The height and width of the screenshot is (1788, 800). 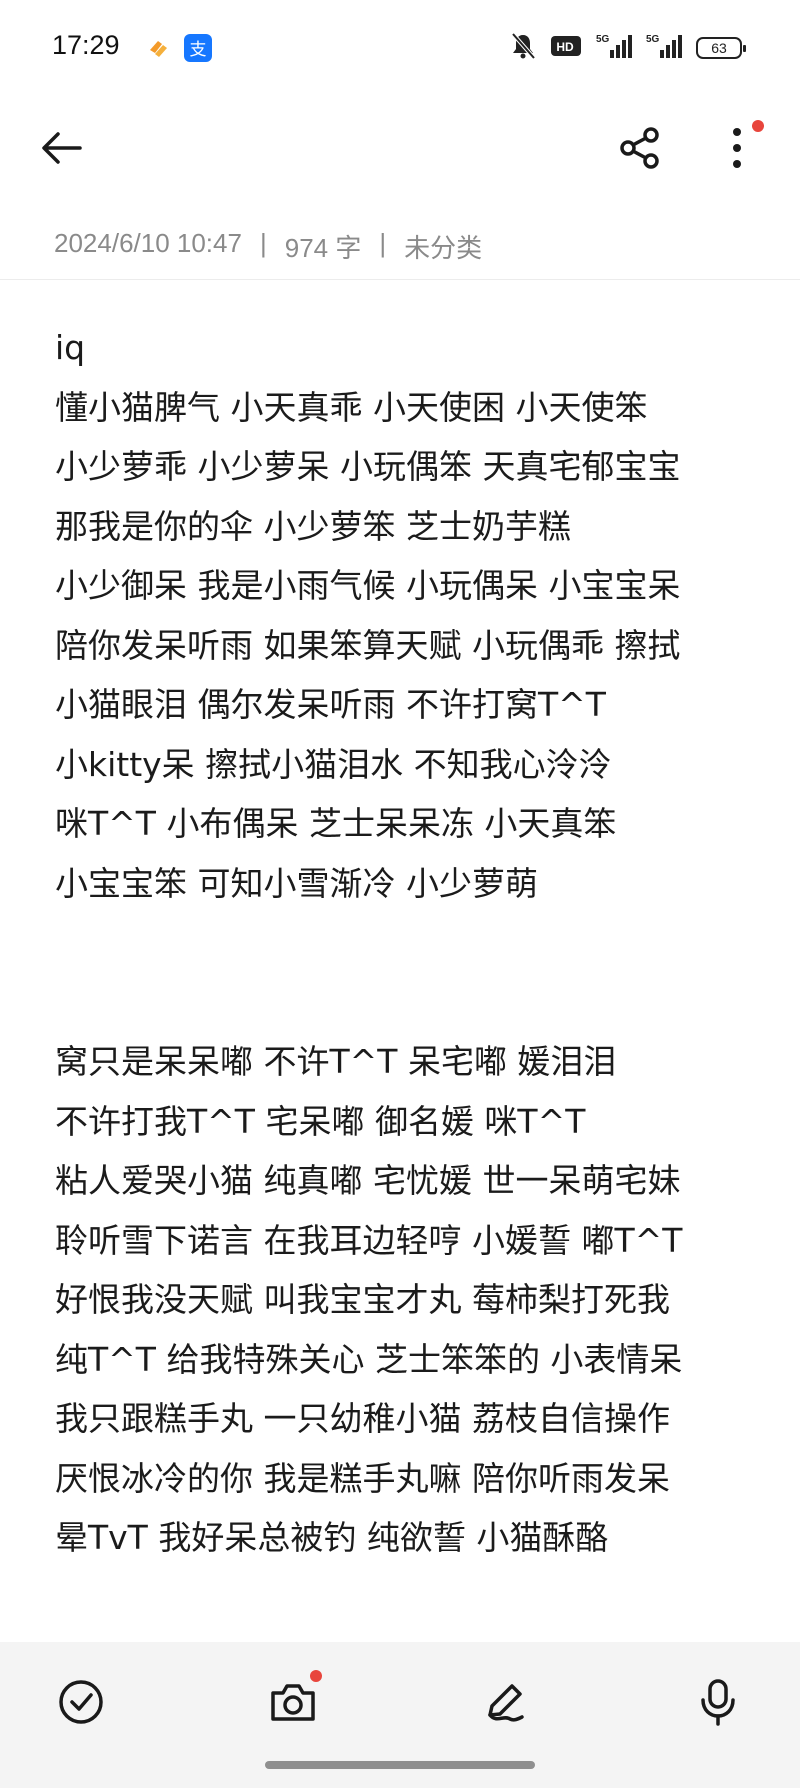 I want to click on share-icon, so click(x=640, y=150).